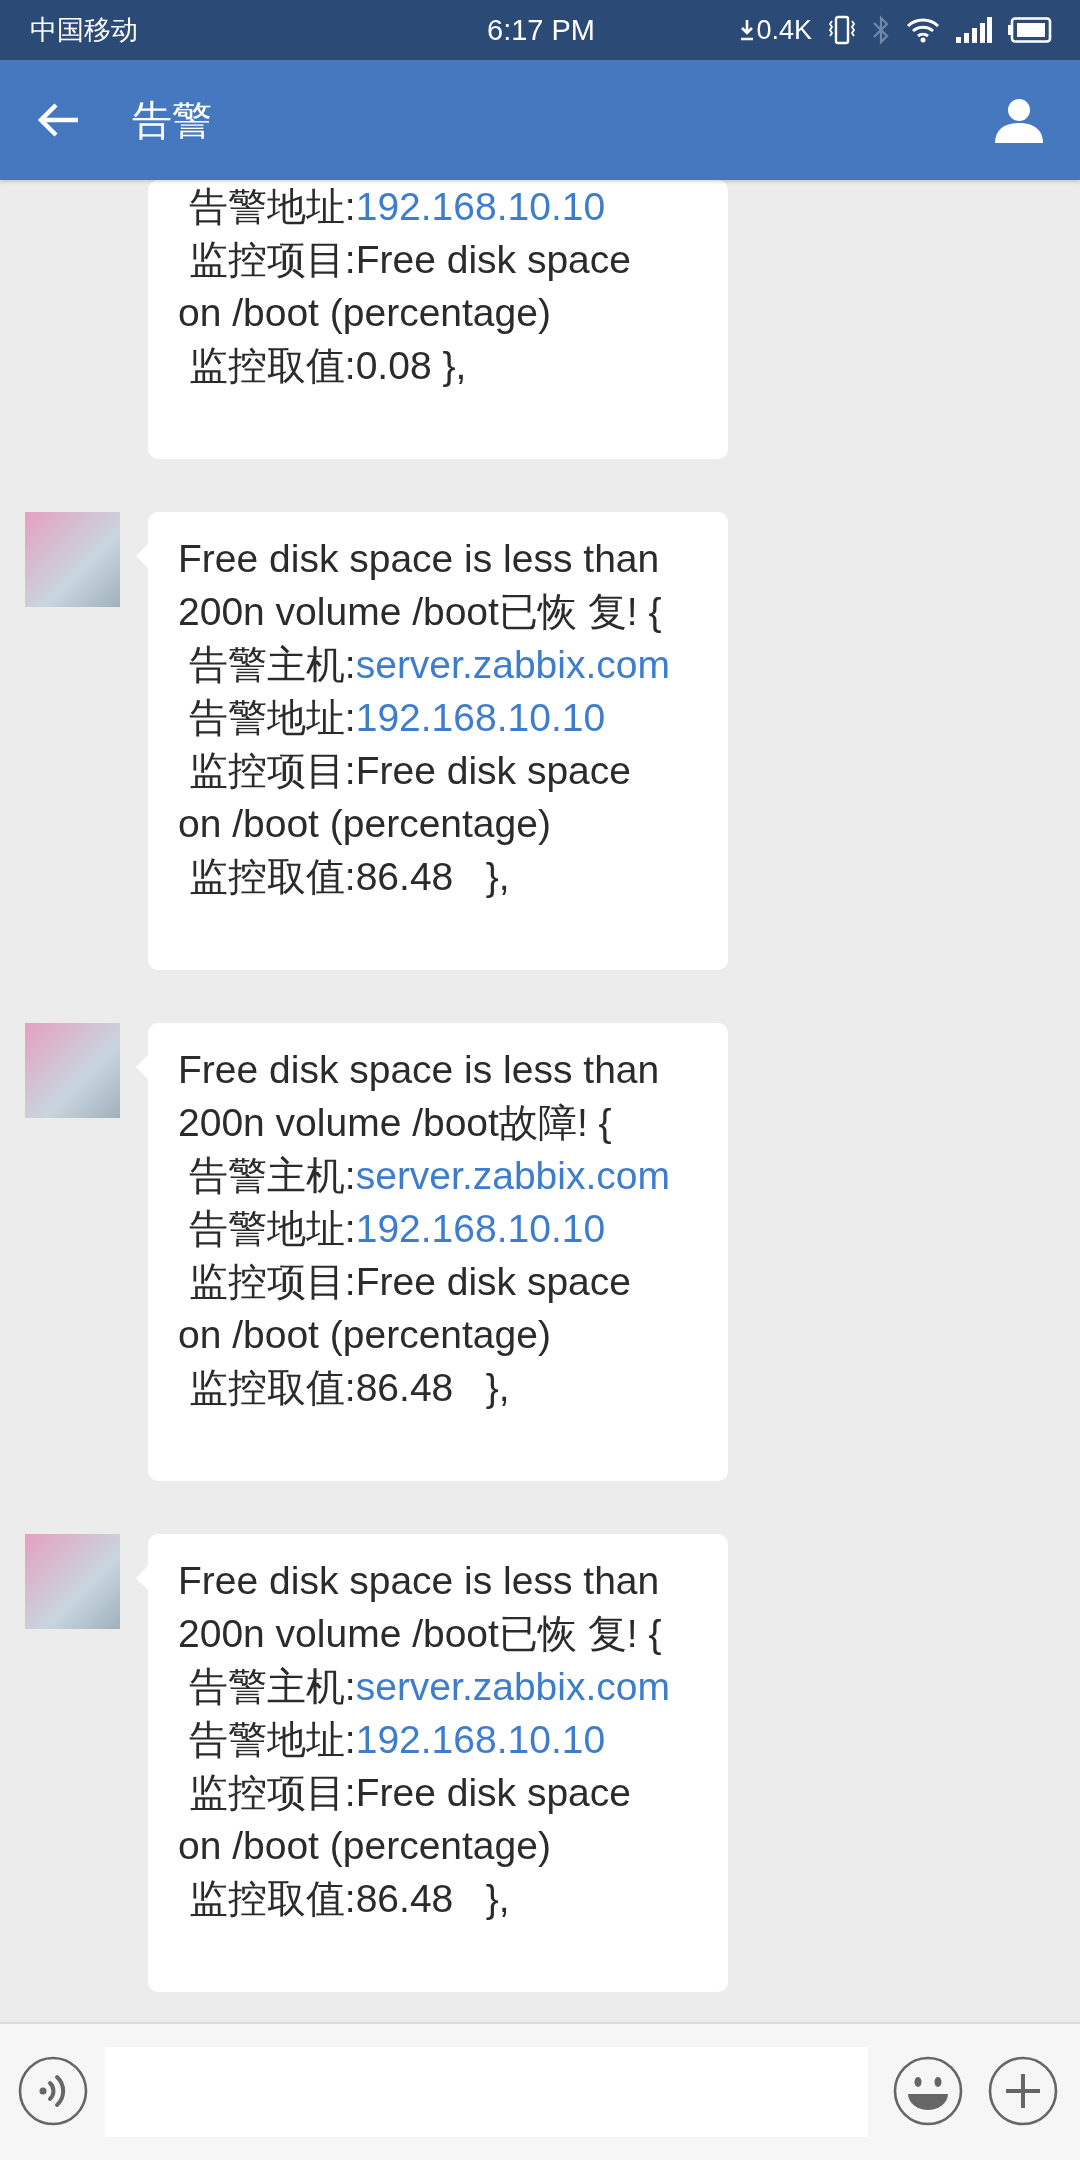  Describe the element at coordinates (784, 30) in the screenshot. I see `network-speed: 0.4K` at that location.